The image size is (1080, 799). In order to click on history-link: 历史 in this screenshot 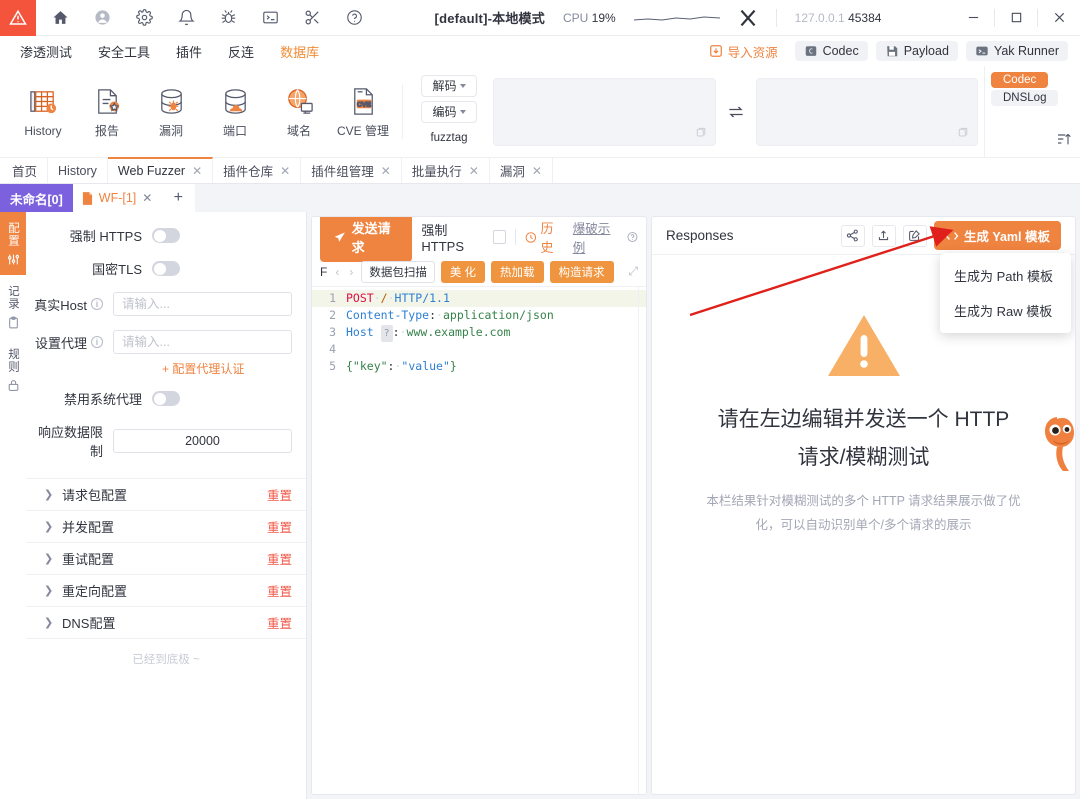, I will do `click(544, 237)`.